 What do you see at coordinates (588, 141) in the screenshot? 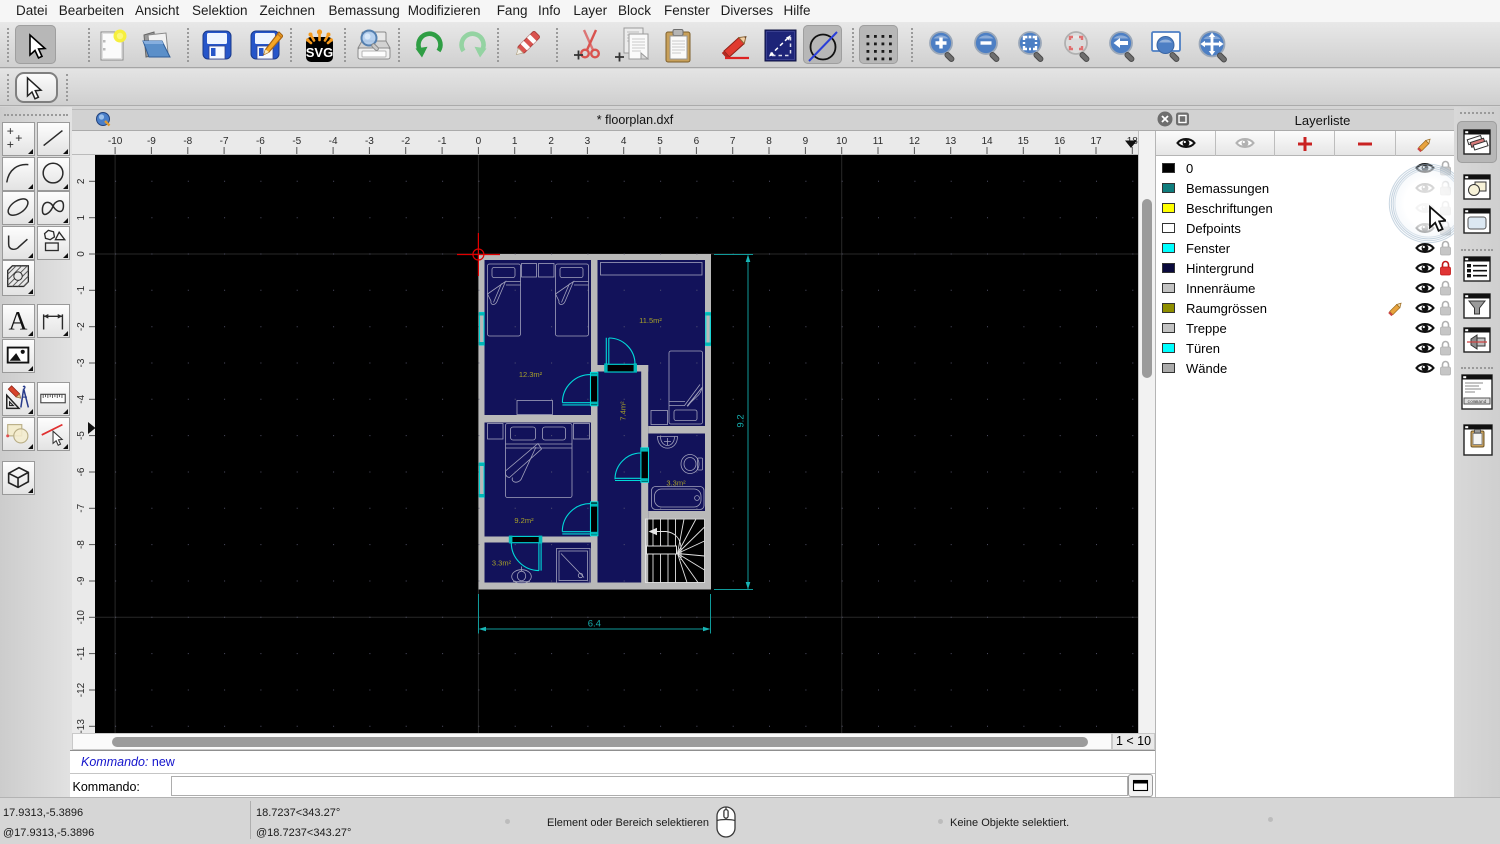
I see `svg-text: 3` at bounding box center [588, 141].